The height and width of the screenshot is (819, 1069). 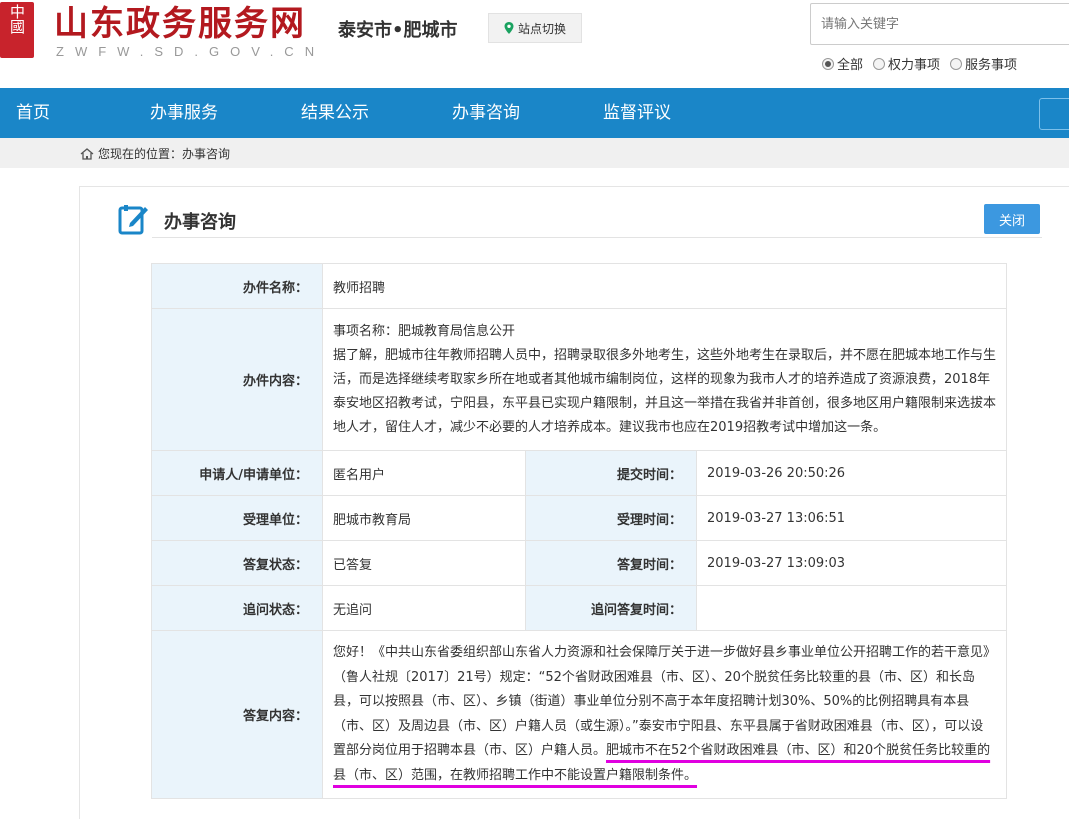 I want to click on radio-all: 全部, so click(x=842, y=63).